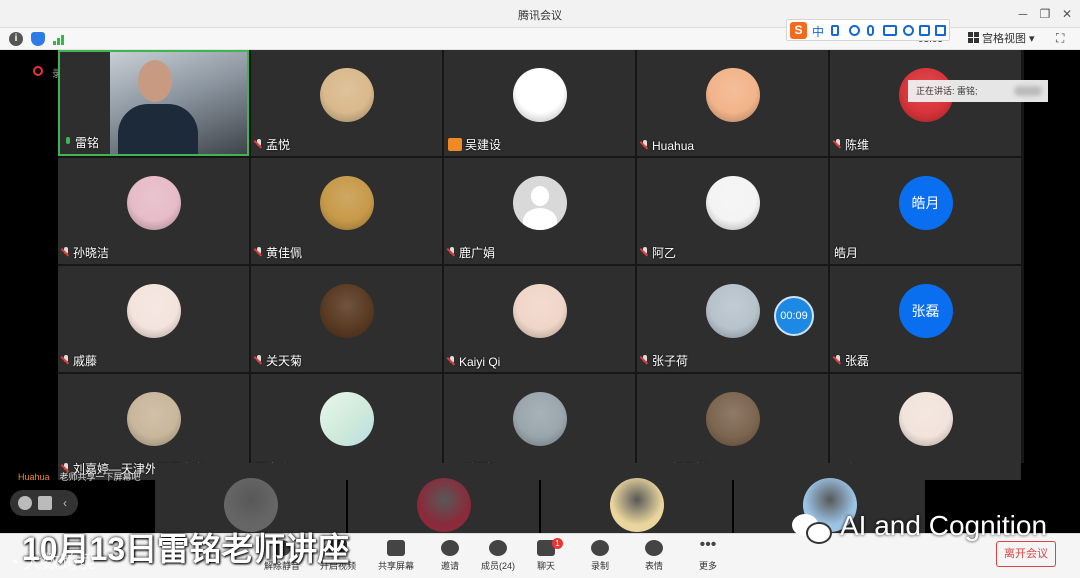 This screenshot has width=1080, height=578. Describe the element at coordinates (857, 145) in the screenshot. I see `participant-name-text: 陈维` at that location.